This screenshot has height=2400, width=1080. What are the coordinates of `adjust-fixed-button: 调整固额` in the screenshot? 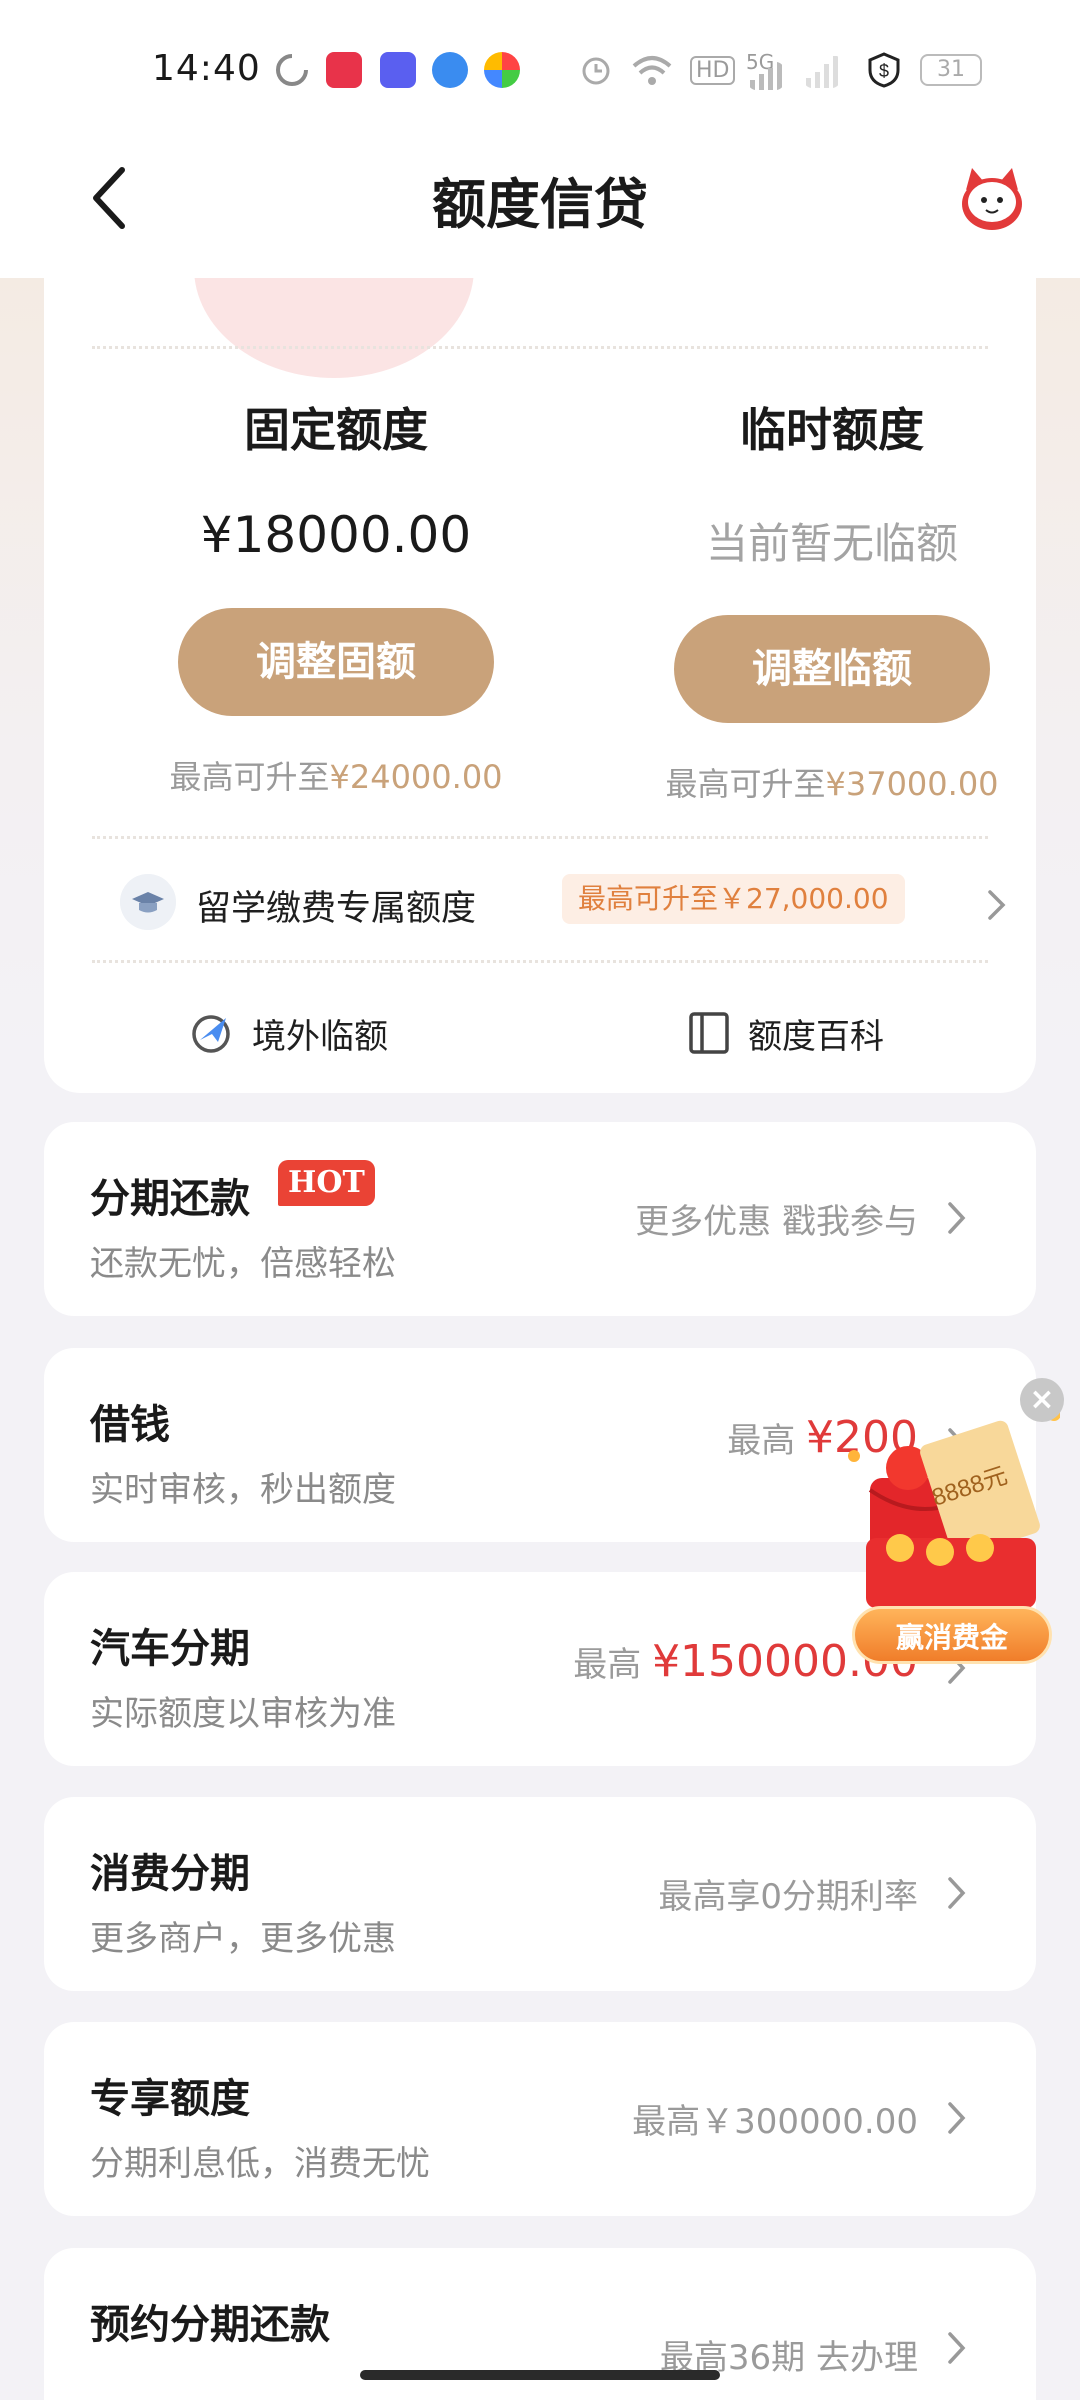 It's located at (336, 662).